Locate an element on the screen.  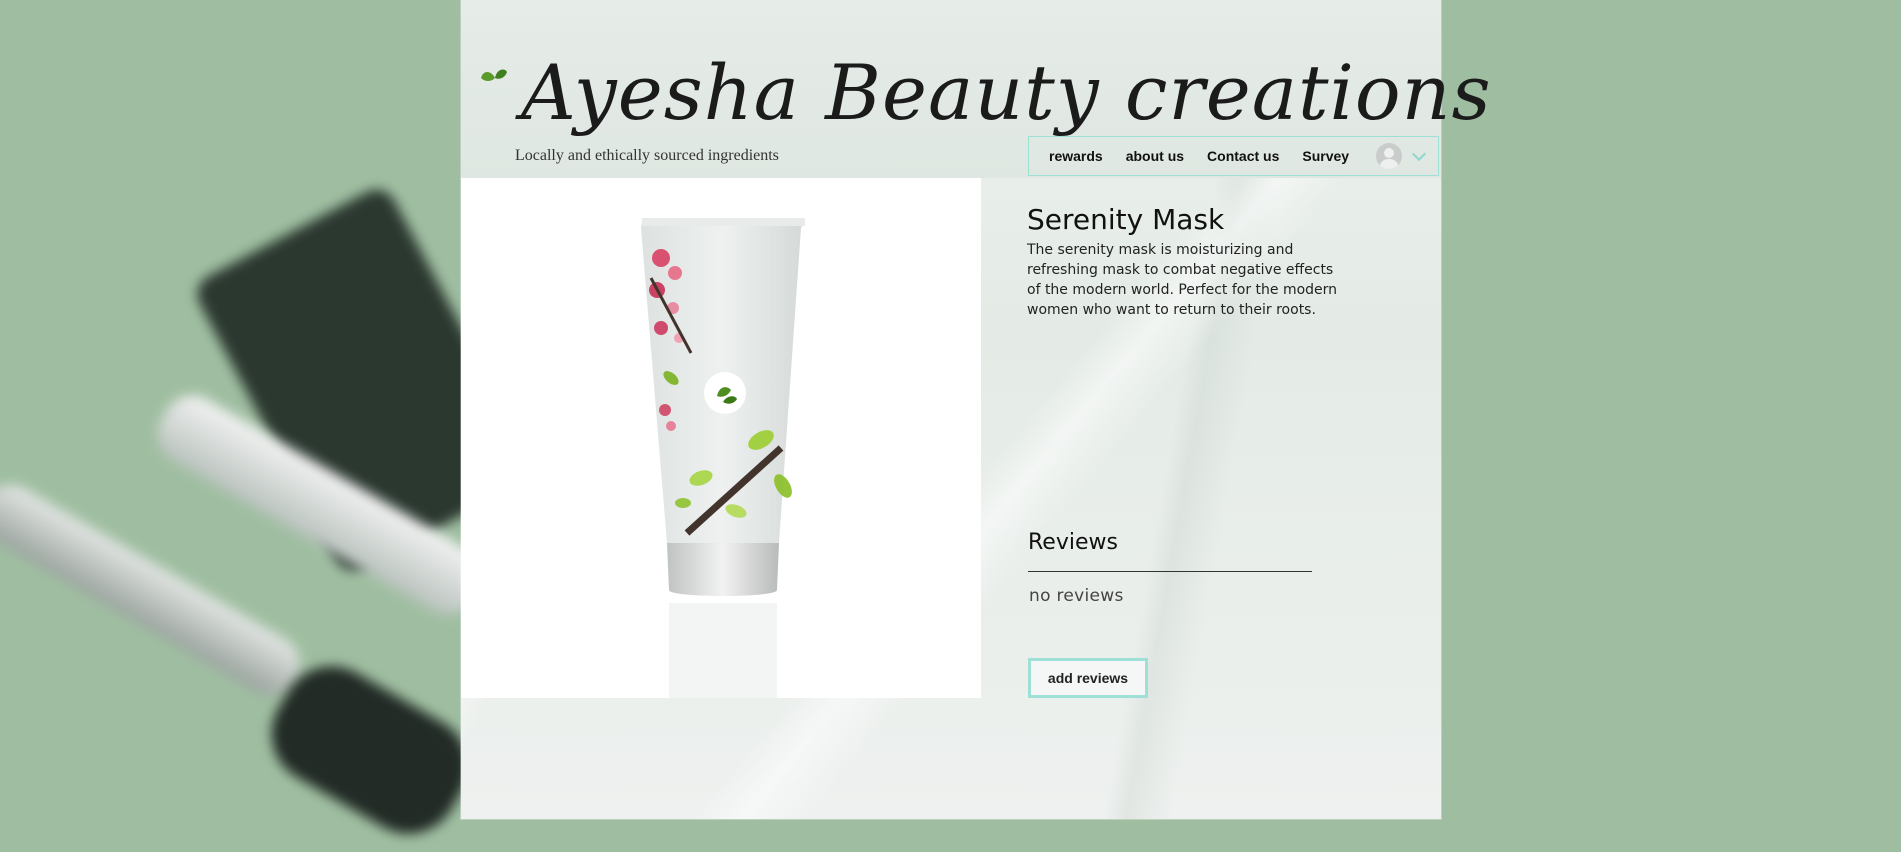
site-title: Ayesha Beauty creations is located at coordinates (1006, 92).